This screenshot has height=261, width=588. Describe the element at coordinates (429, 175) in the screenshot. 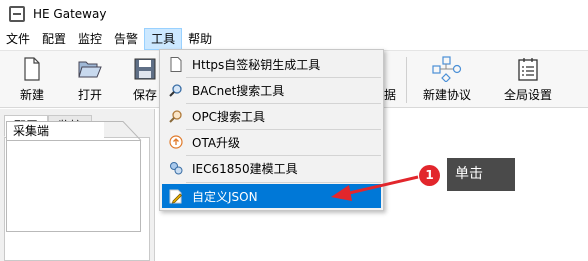

I see `step-number-badge: 1` at that location.